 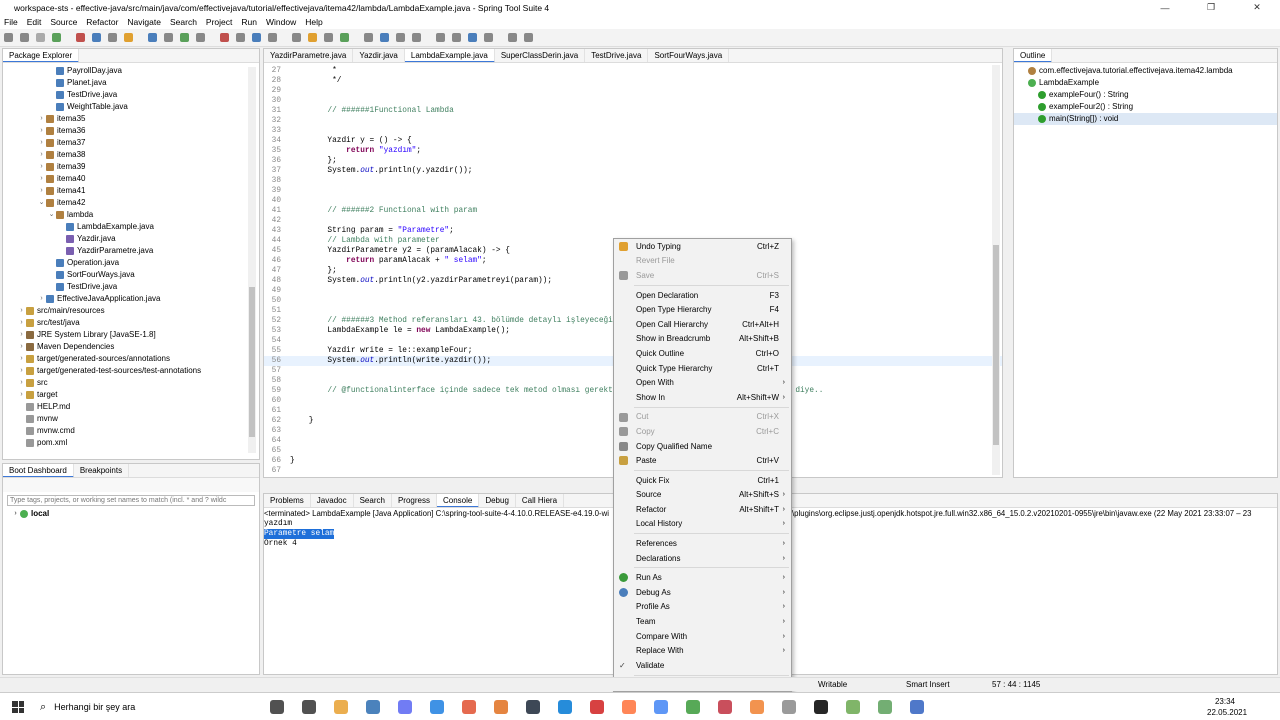 What do you see at coordinates (131, 251) in the screenshot?
I see `tree-item: YazdirParametre.java` at bounding box center [131, 251].